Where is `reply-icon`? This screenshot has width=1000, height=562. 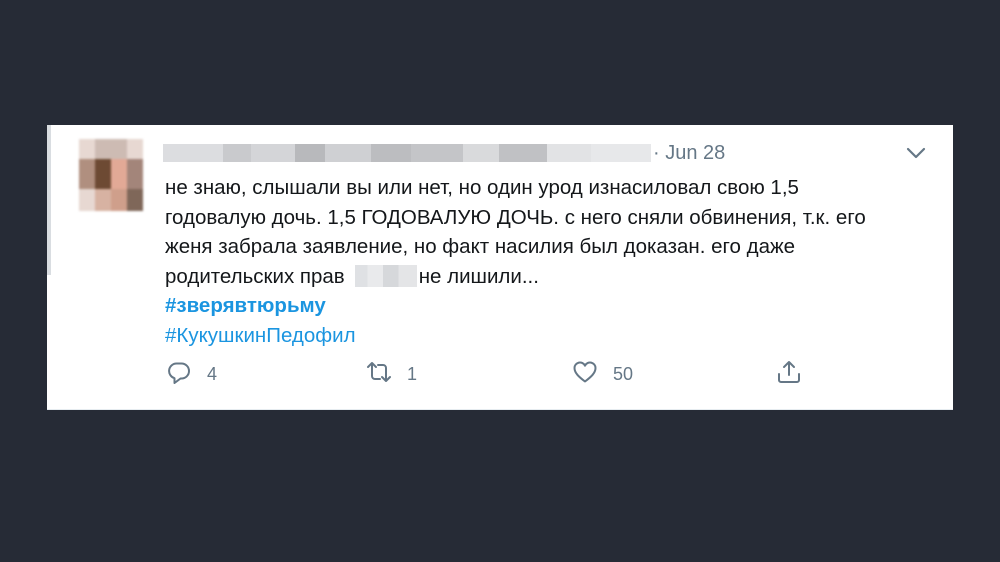
reply-icon is located at coordinates (179, 374).